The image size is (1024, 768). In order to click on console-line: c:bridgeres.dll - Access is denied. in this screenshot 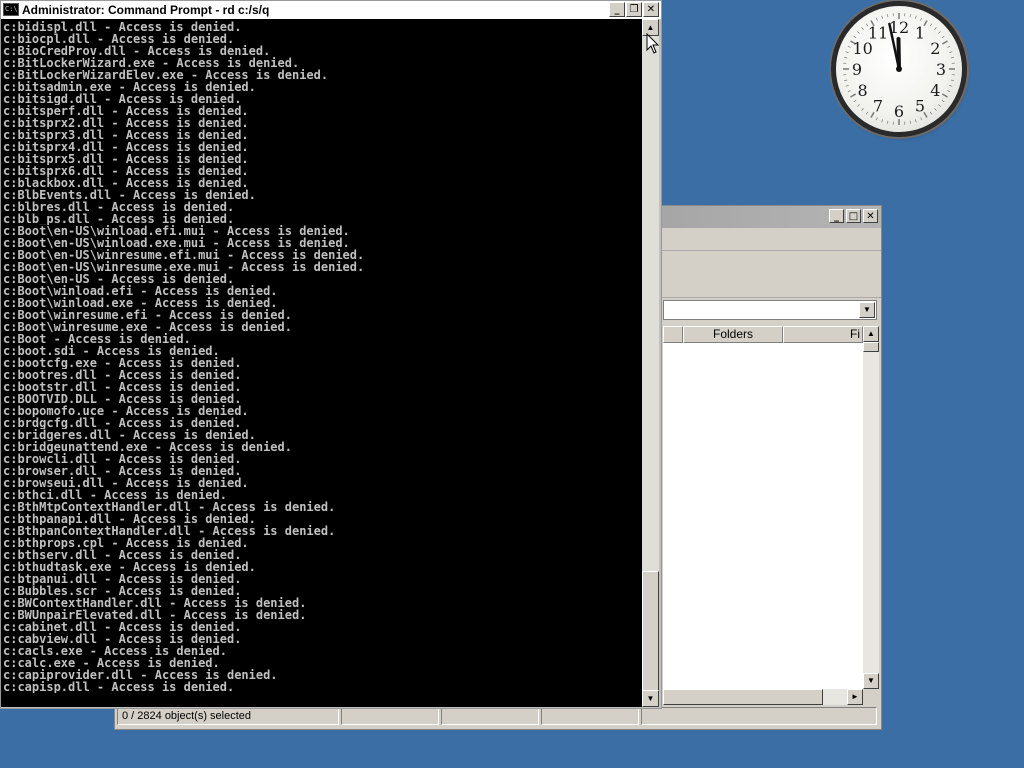, I will do `click(129, 435)`.